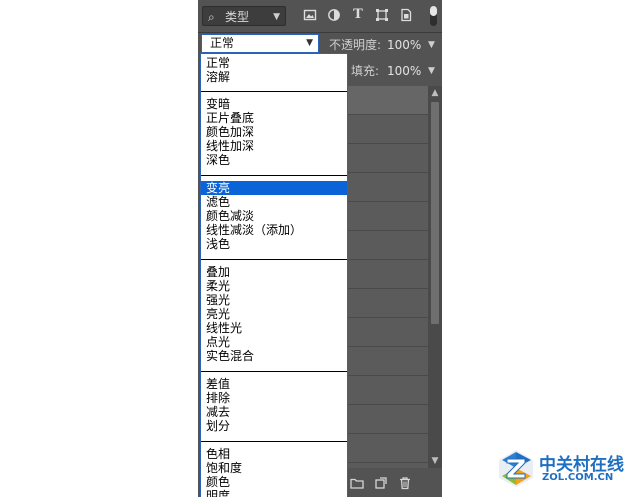 This screenshot has width=640, height=497. I want to click on blend-option: 颜色, so click(274, 482).